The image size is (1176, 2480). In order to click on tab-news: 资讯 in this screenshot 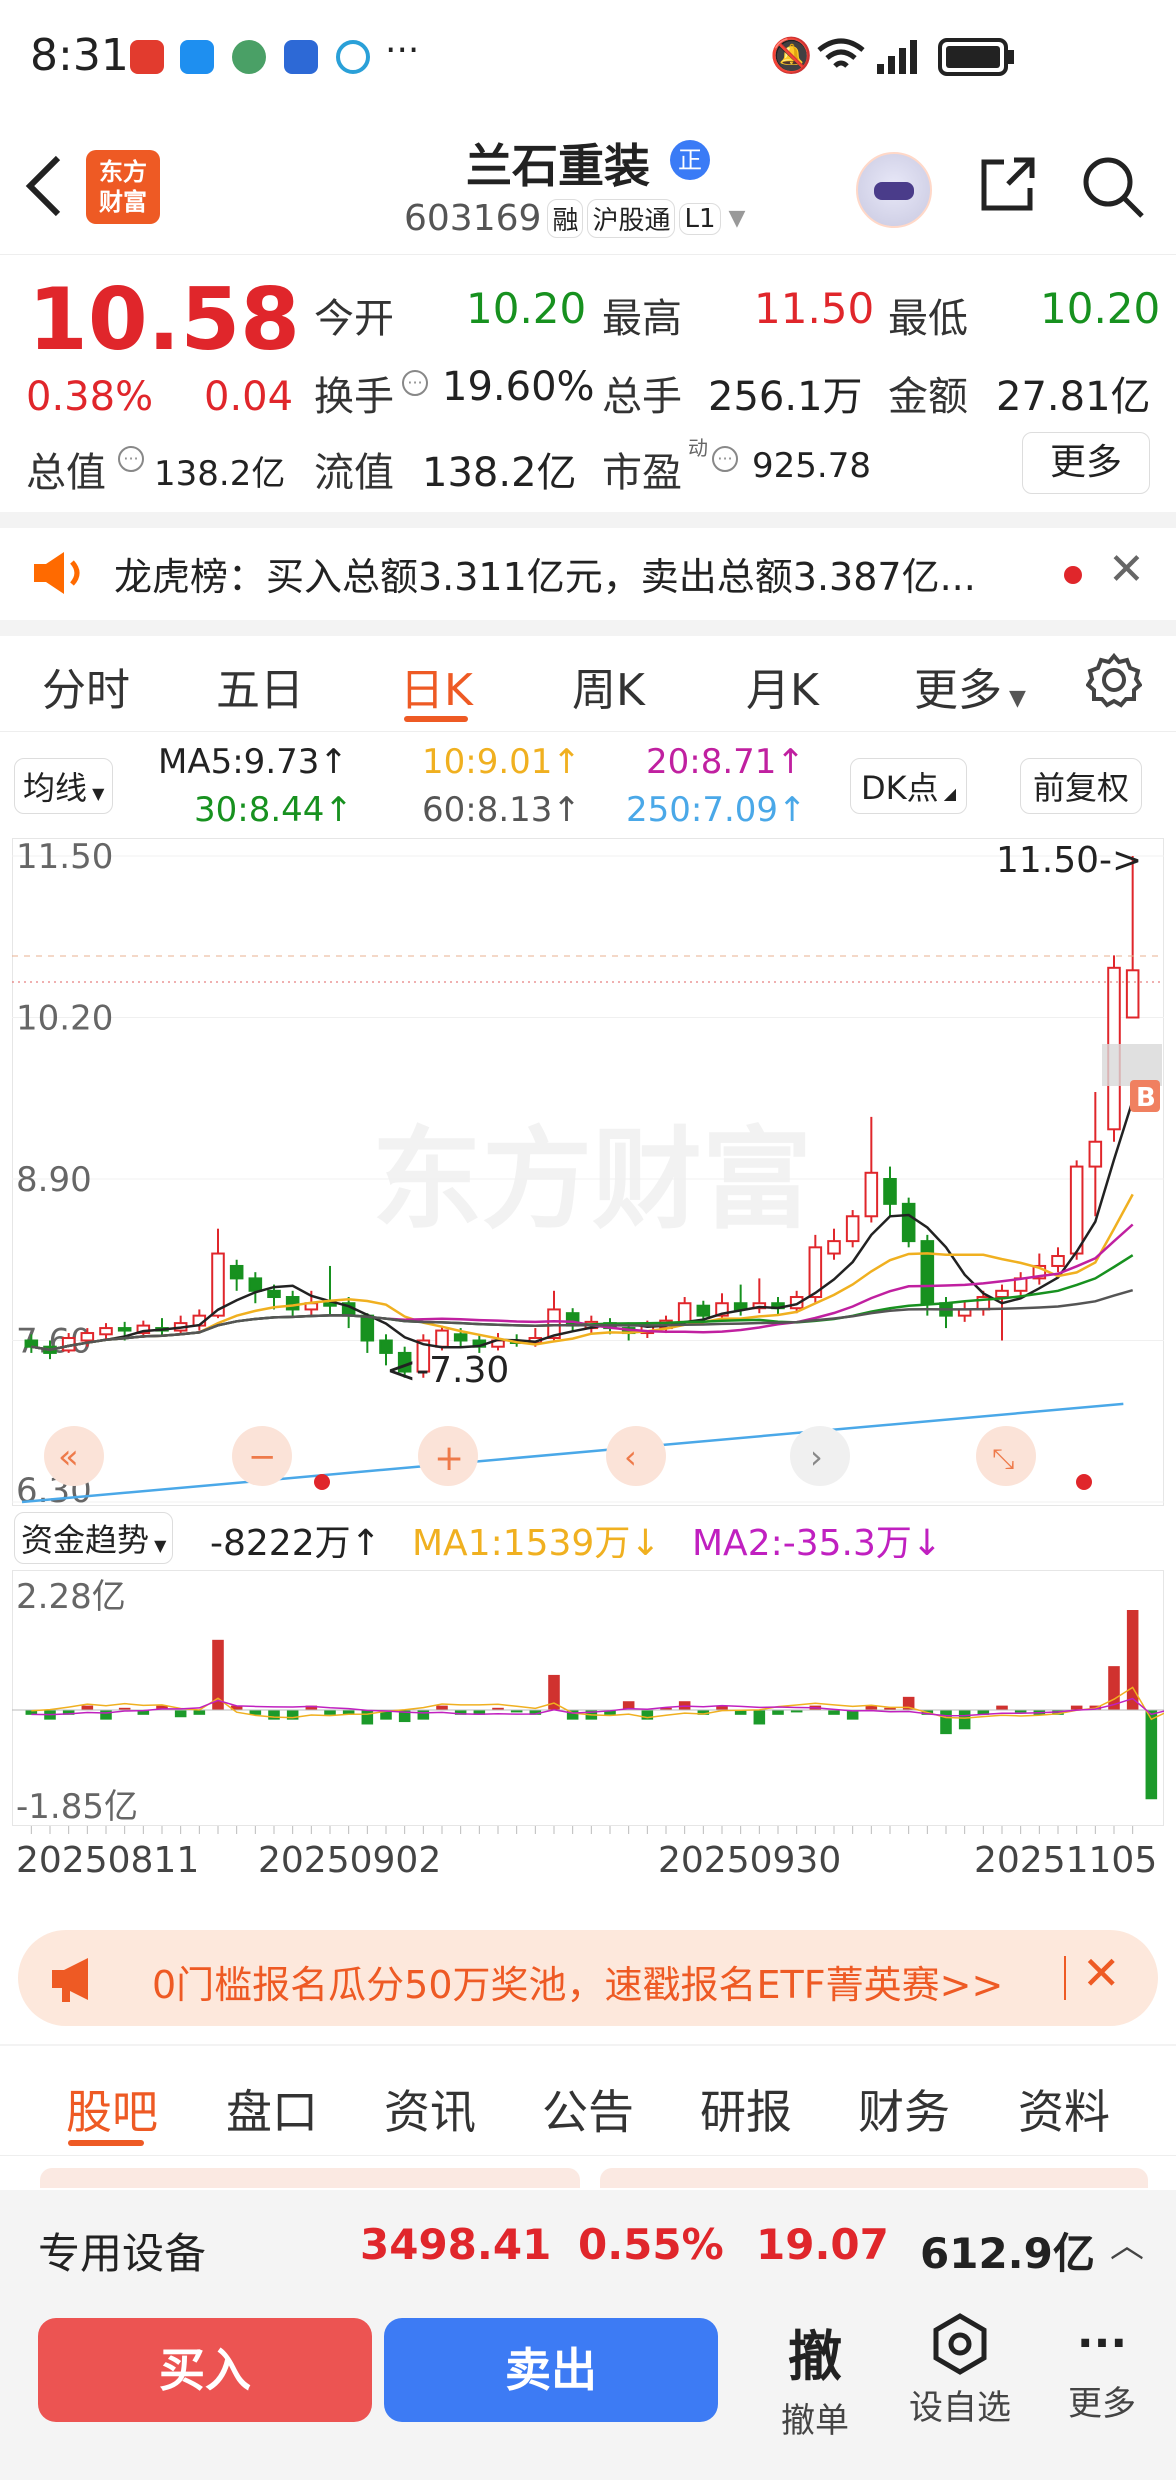, I will do `click(430, 2109)`.